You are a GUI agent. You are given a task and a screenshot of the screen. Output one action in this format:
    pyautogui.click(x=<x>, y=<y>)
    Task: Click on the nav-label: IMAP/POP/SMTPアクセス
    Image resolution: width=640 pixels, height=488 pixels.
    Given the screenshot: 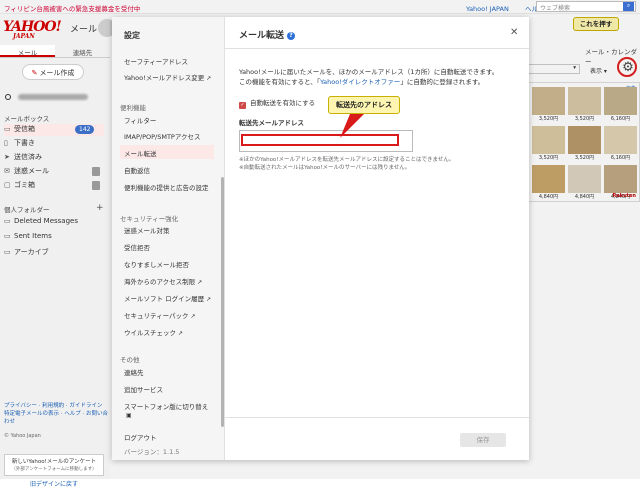 What is the action you would take?
    pyautogui.click(x=162, y=137)
    